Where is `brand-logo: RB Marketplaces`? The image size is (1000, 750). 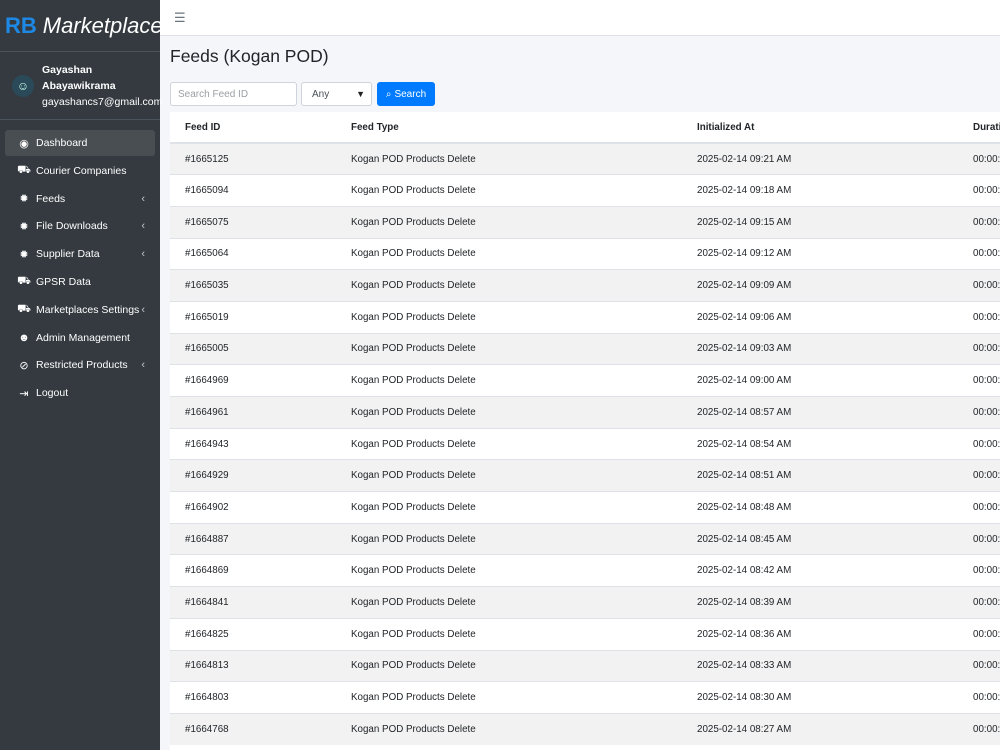
brand-logo: RB Marketplaces is located at coordinates (87, 26).